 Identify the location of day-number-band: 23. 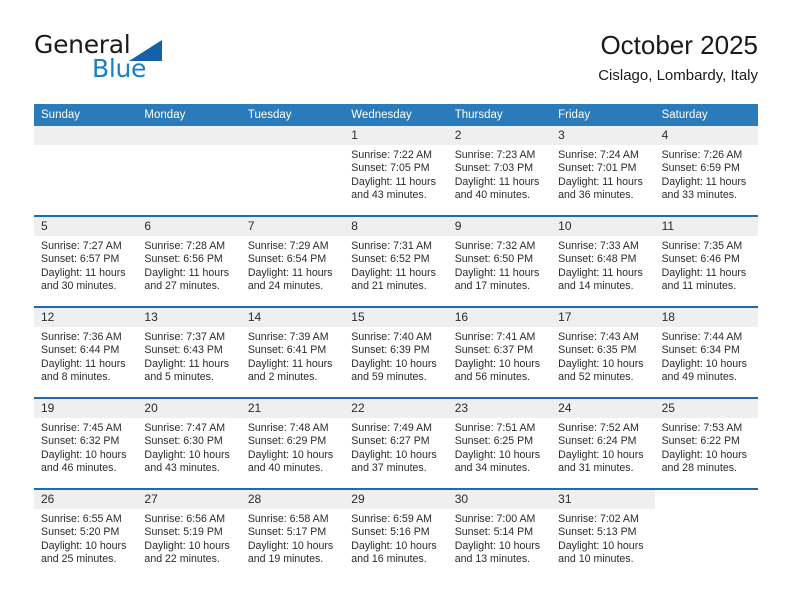
(499, 408).